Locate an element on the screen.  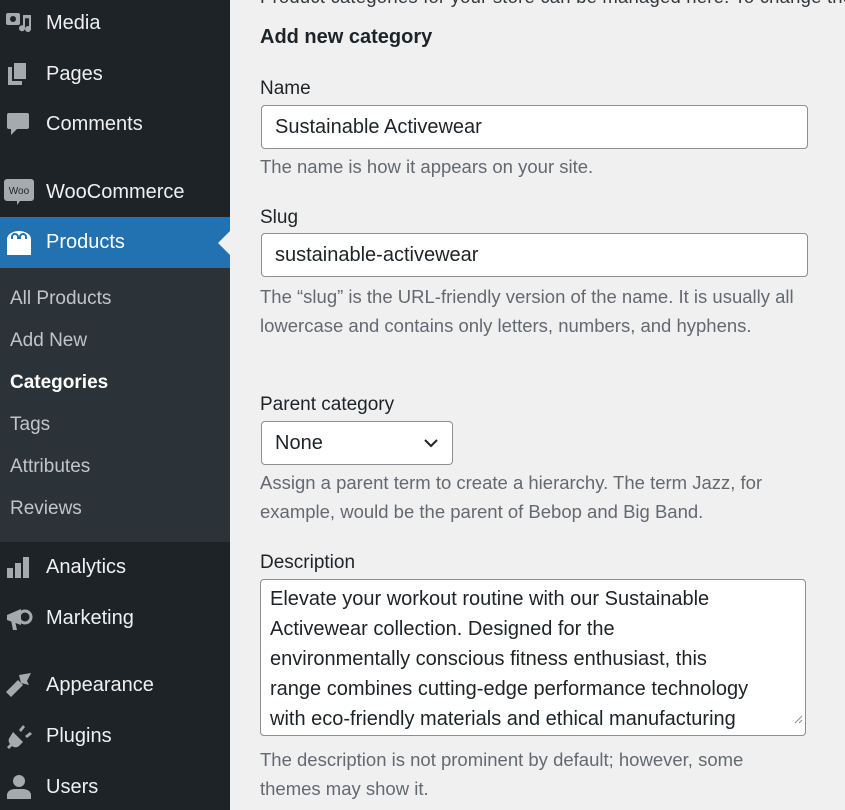
parent-category-select: None is located at coordinates (357, 443).